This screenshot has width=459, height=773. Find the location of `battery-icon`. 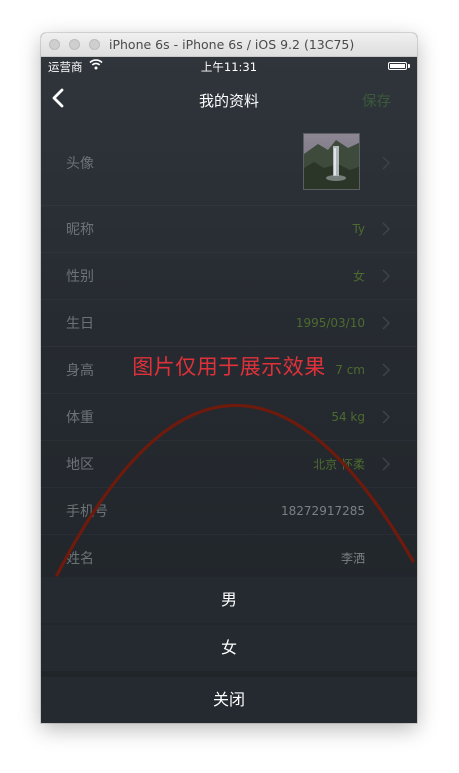

battery-icon is located at coordinates (397, 66).